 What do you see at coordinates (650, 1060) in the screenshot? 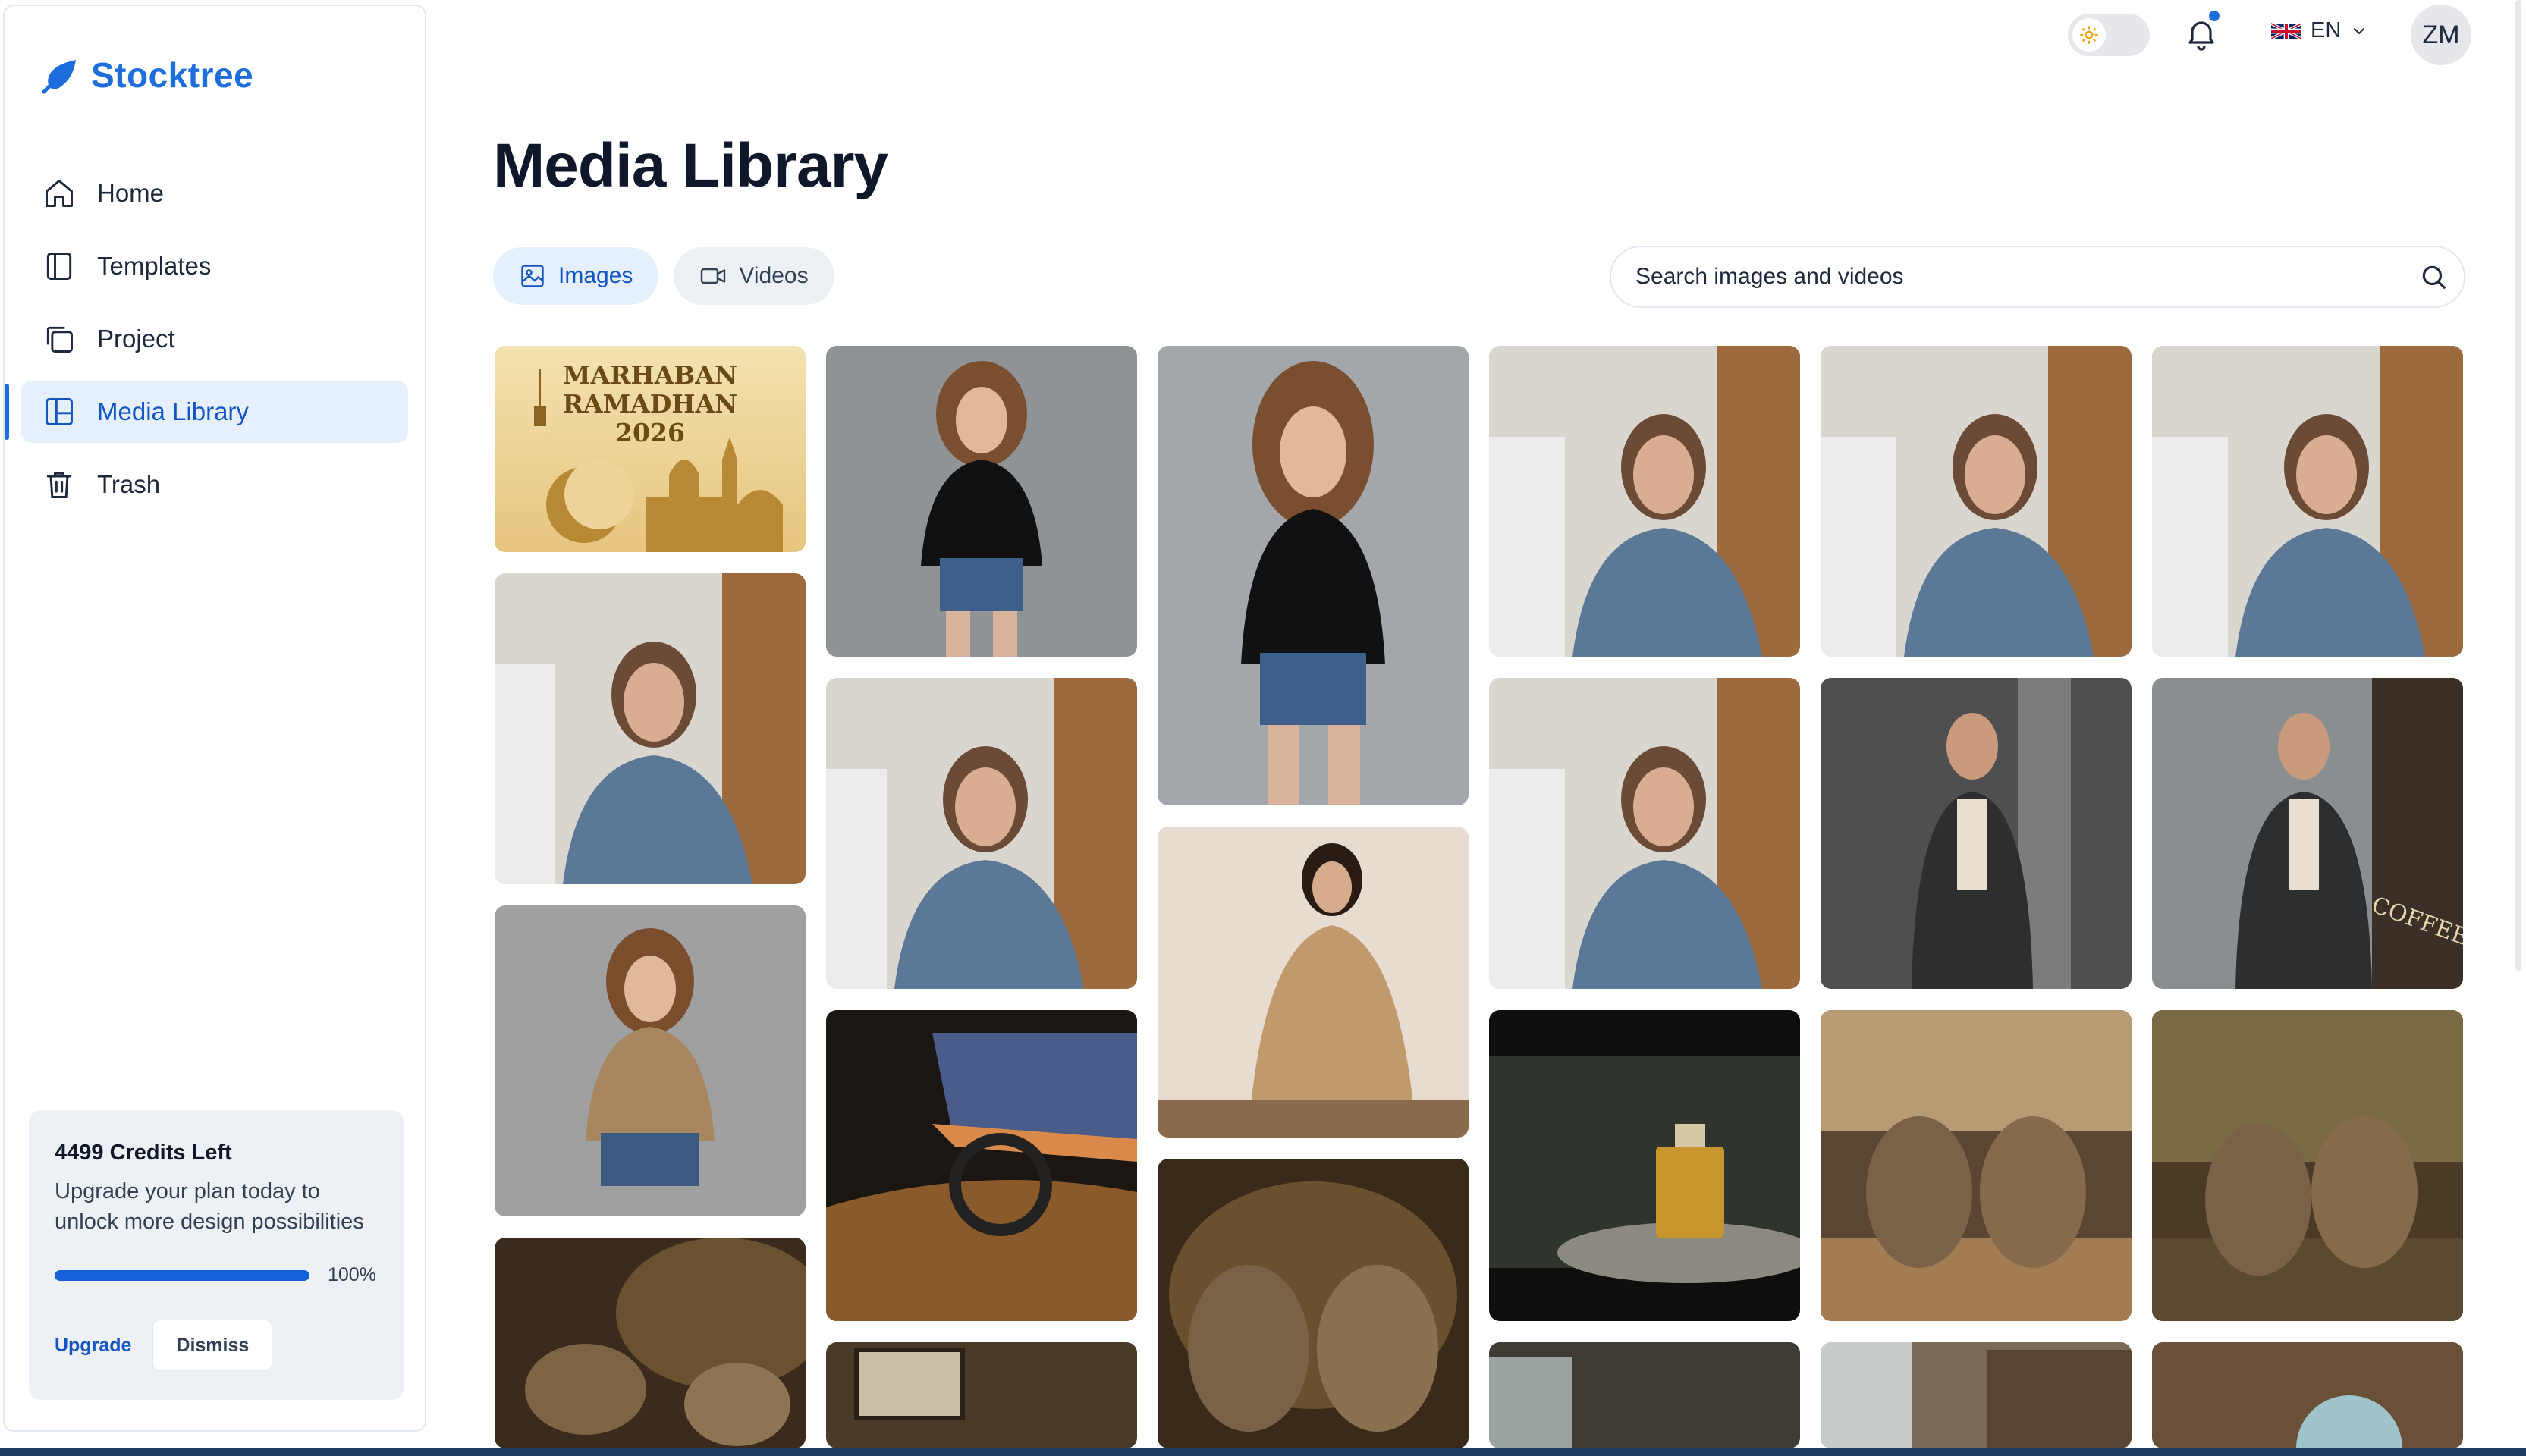
I see `media-tile-woman-tan` at bounding box center [650, 1060].